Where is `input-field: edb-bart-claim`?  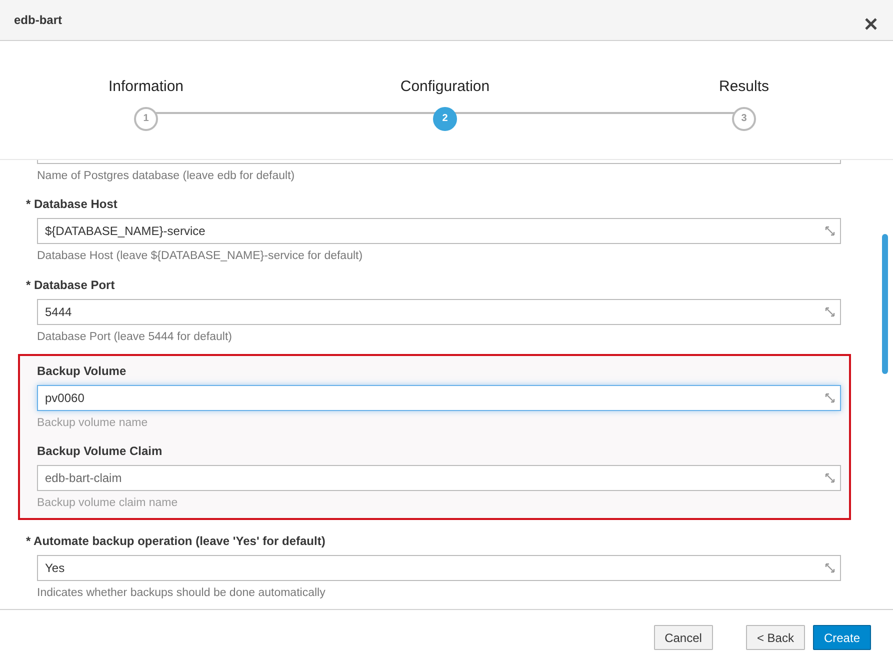
input-field: edb-bart-claim is located at coordinates (439, 477).